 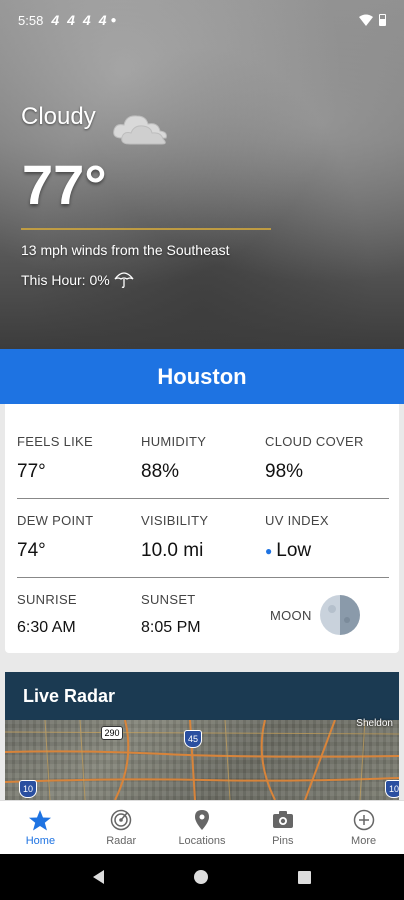 I want to click on visibility-label: VISIBILITY, so click(x=175, y=520).